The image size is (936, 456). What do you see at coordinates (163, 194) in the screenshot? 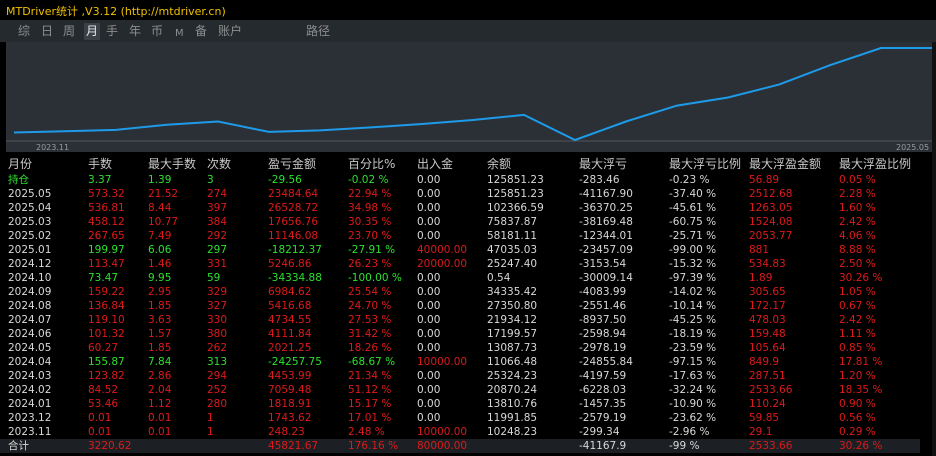
I see `table-row-cell-2: 21.52` at bounding box center [163, 194].